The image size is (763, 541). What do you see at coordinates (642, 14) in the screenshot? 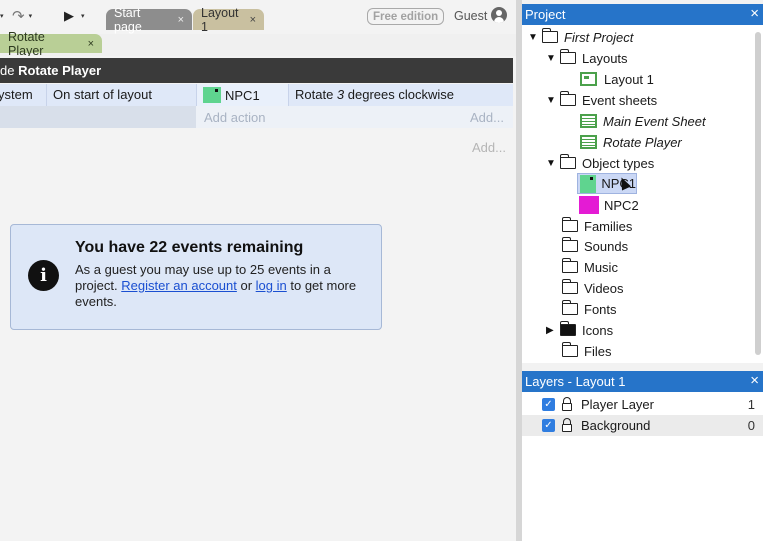
I see `project-panel-header: Project ×` at bounding box center [642, 14].